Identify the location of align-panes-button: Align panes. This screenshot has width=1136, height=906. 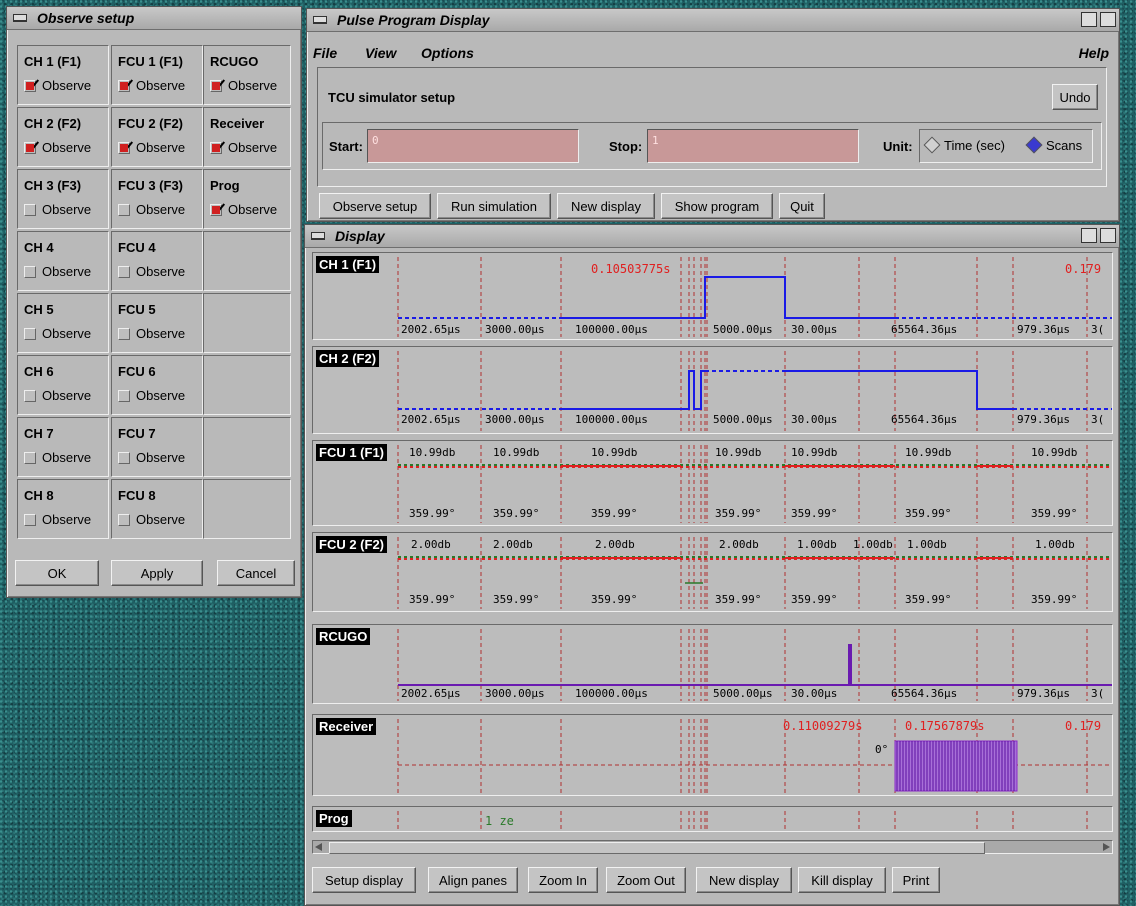
(473, 880).